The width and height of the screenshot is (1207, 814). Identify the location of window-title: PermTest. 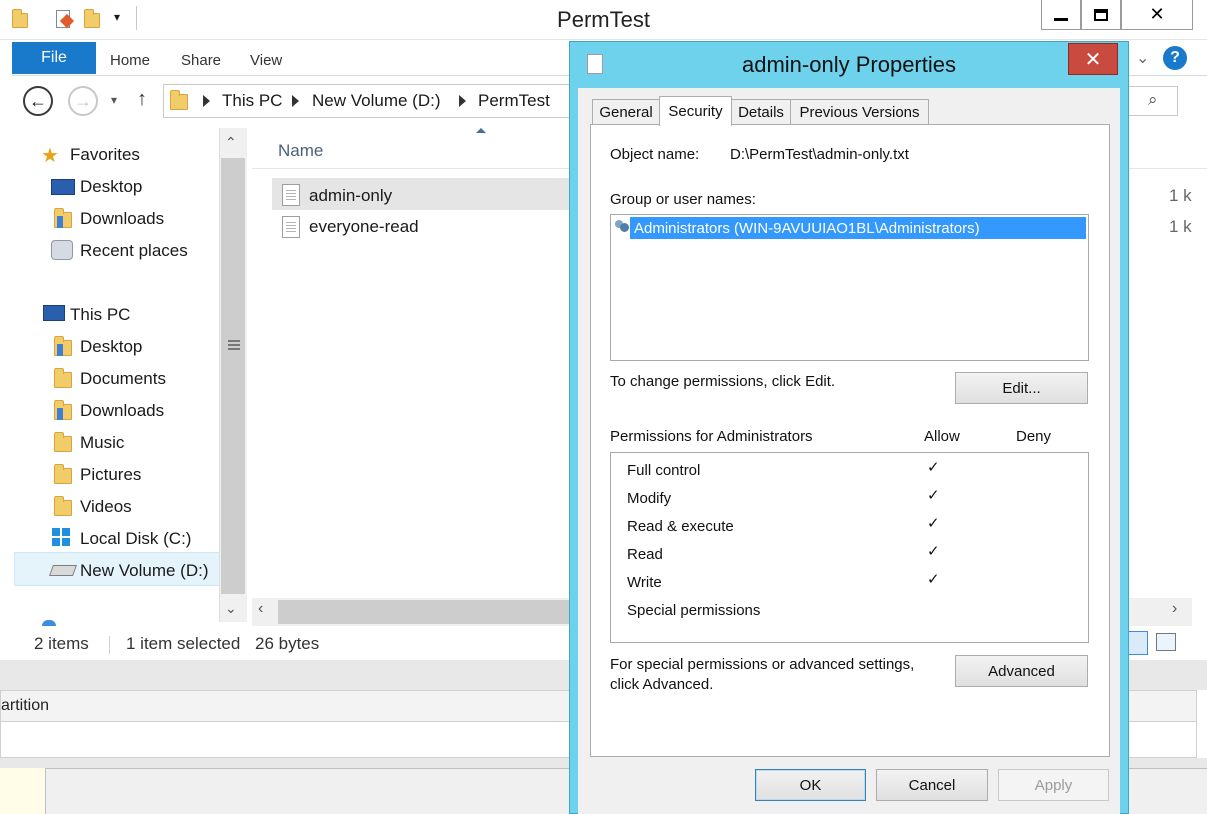
(603, 19).